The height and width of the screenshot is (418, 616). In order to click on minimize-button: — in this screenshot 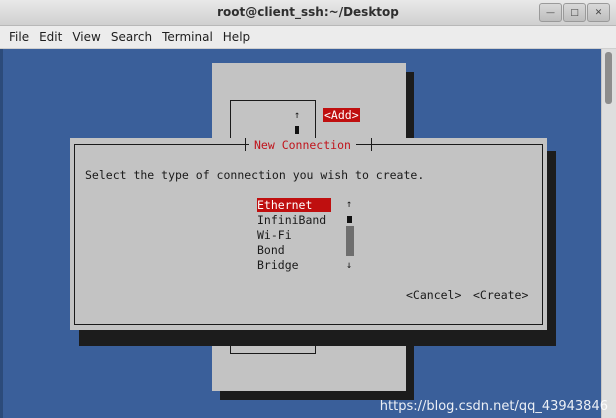, I will do `click(550, 12)`.